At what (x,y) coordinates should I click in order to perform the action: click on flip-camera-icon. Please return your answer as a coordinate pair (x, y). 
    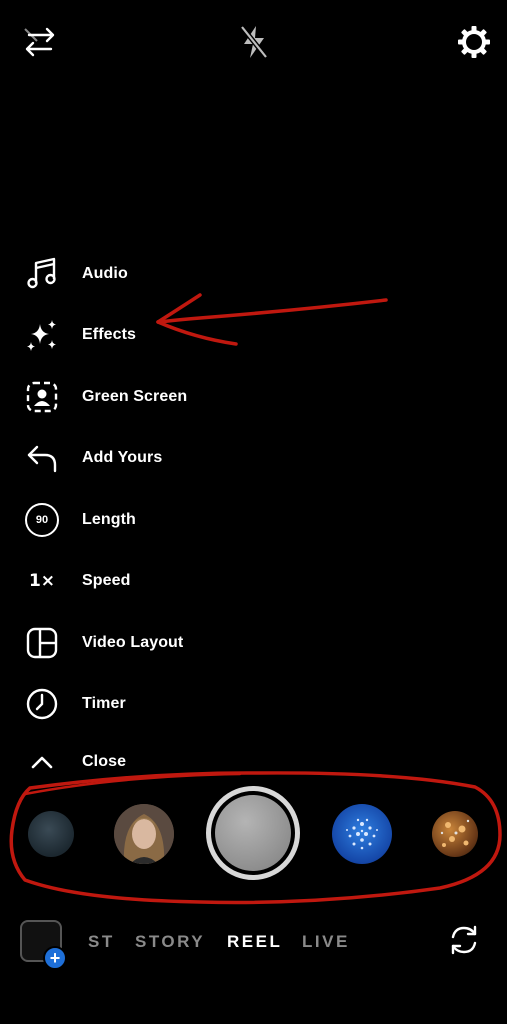
    Looking at the image, I should click on (464, 940).